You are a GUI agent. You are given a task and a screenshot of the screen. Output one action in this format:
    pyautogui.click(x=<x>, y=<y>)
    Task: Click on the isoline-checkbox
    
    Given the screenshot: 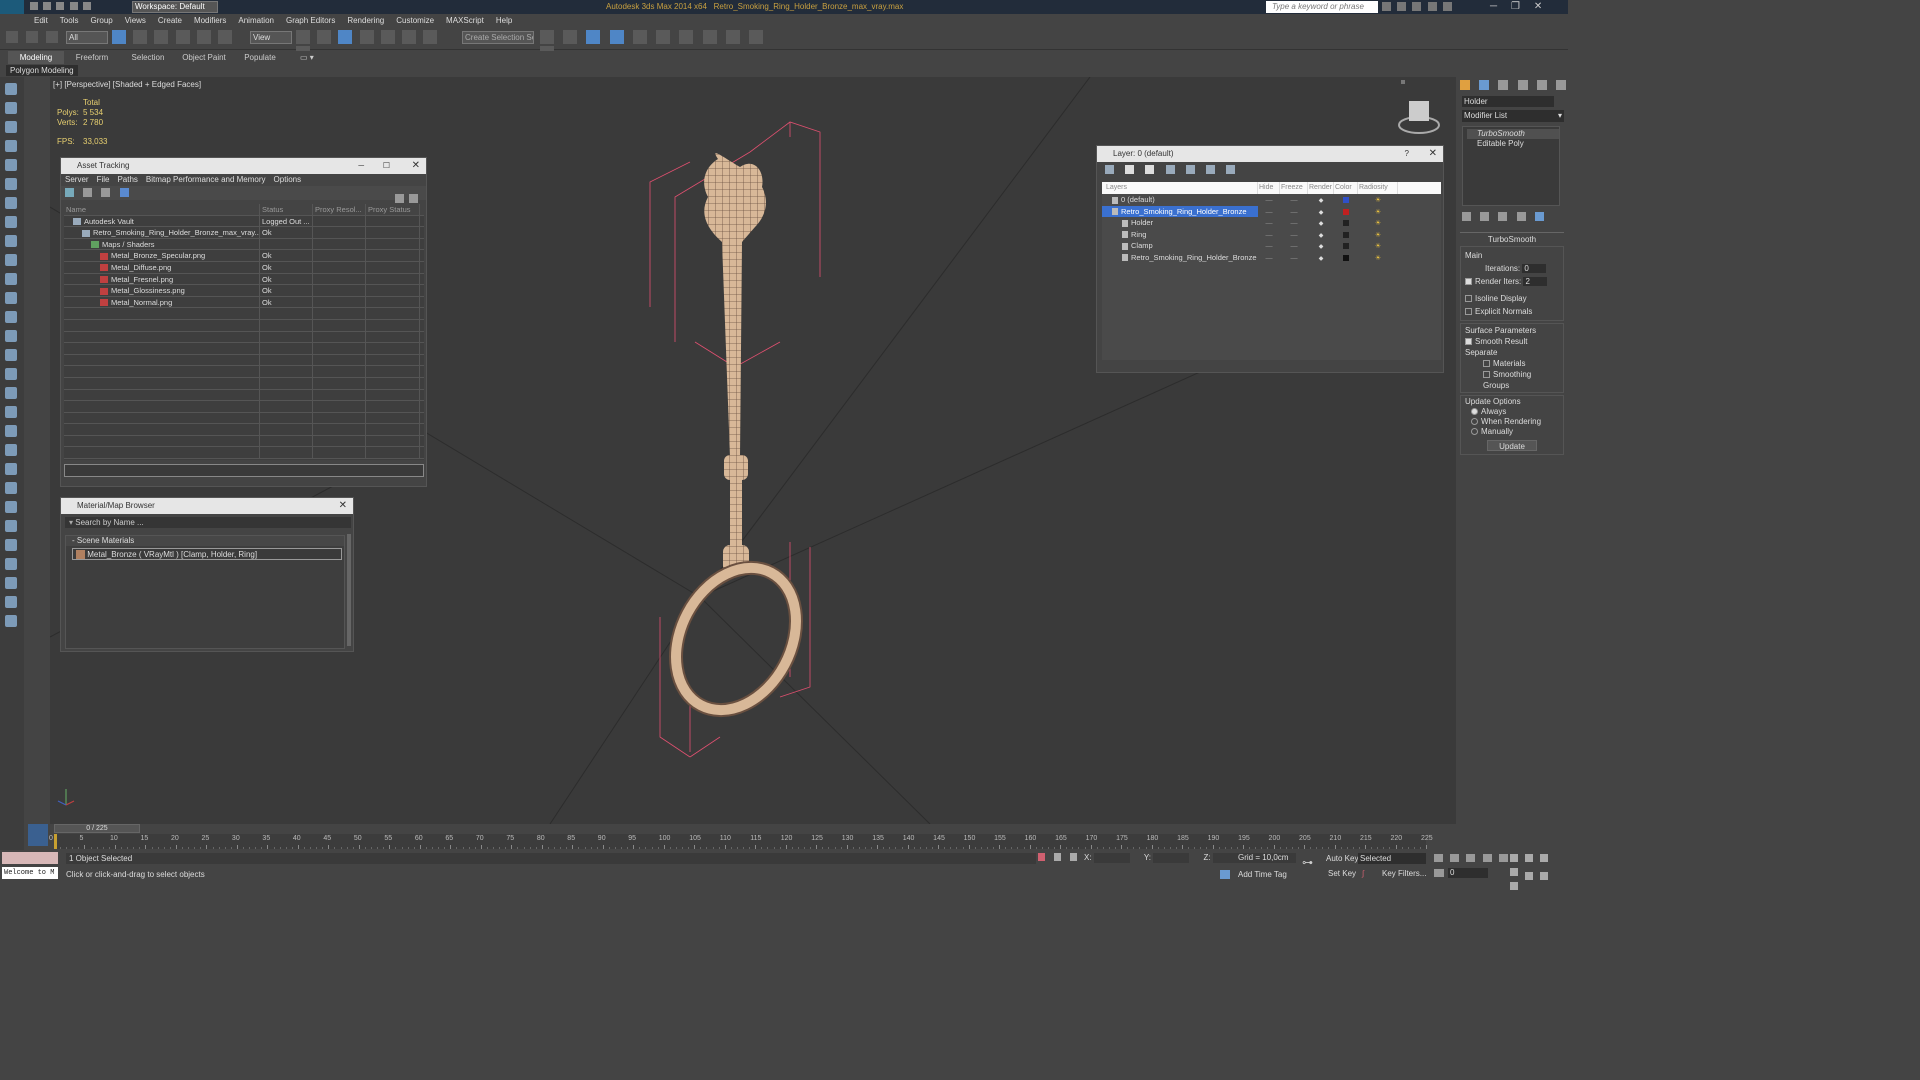 What is the action you would take?
    pyautogui.click(x=1468, y=299)
    